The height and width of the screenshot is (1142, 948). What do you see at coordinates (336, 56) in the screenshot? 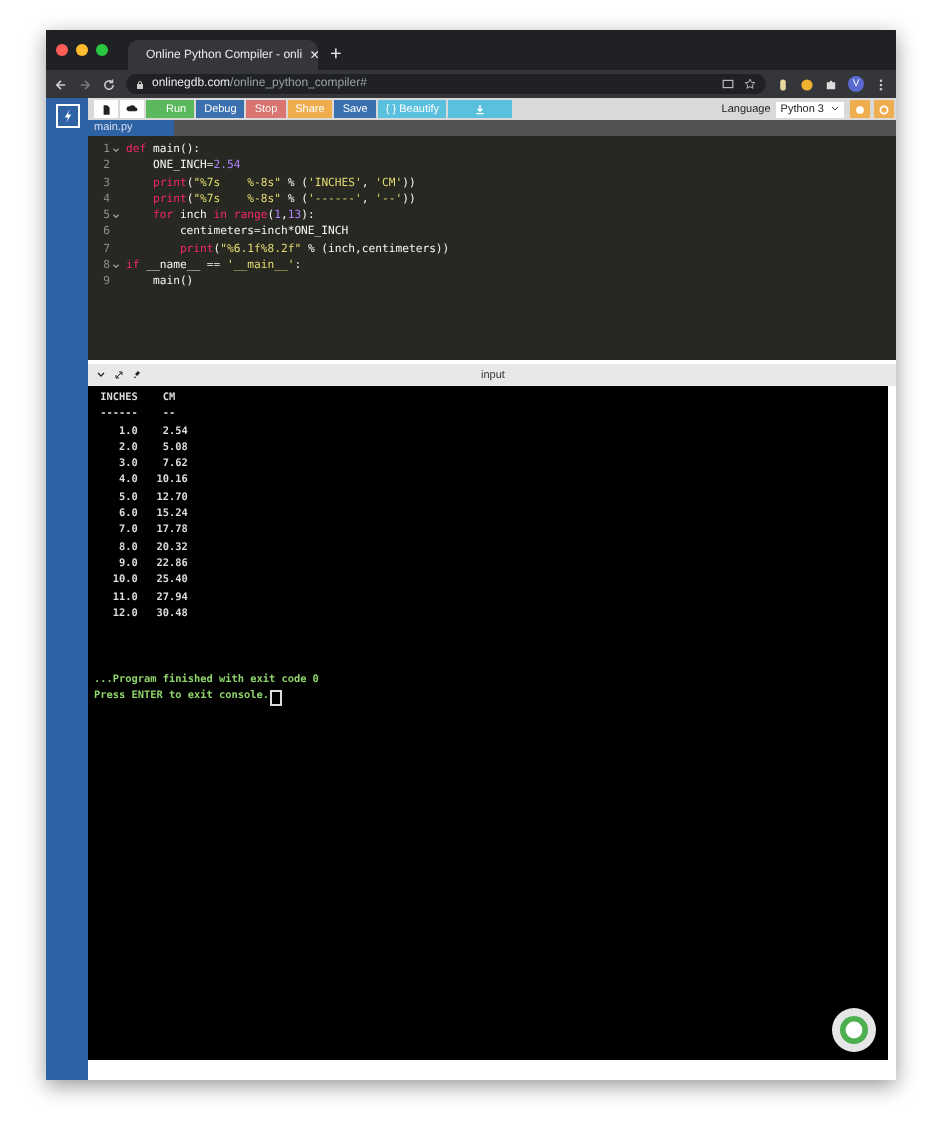
I see `new-tab-button: +` at bounding box center [336, 56].